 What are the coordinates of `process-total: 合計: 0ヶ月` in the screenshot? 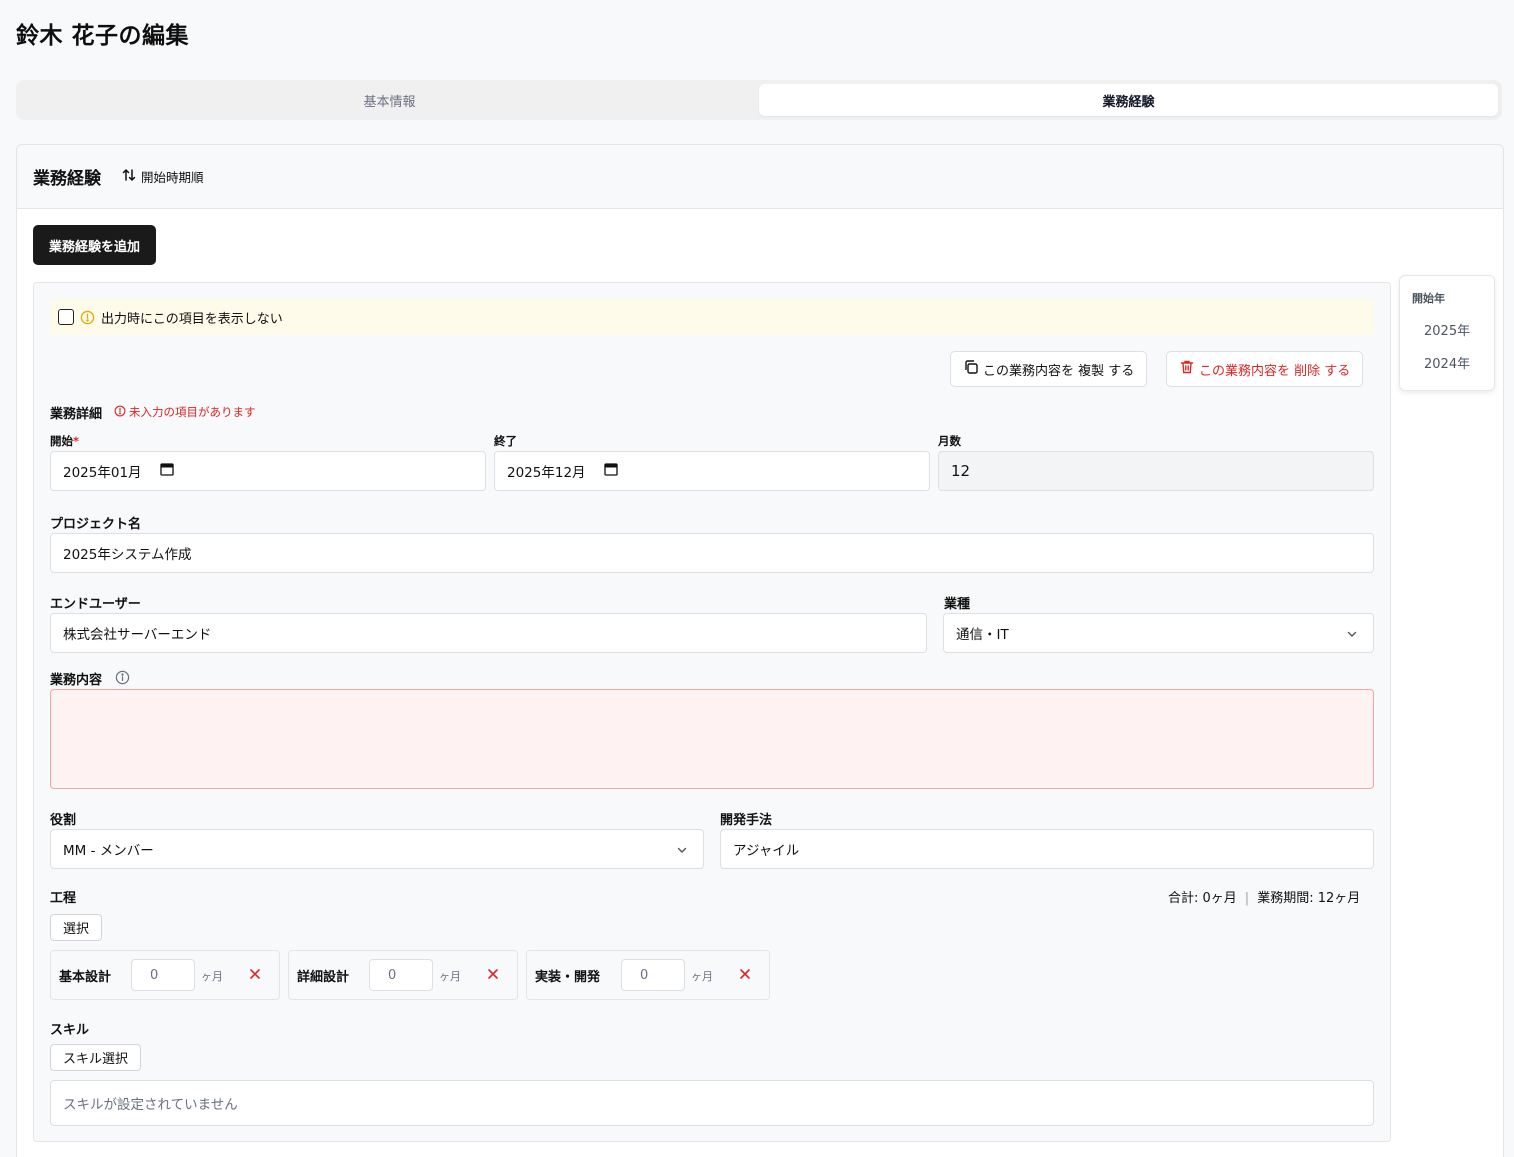 It's located at (1202, 898).